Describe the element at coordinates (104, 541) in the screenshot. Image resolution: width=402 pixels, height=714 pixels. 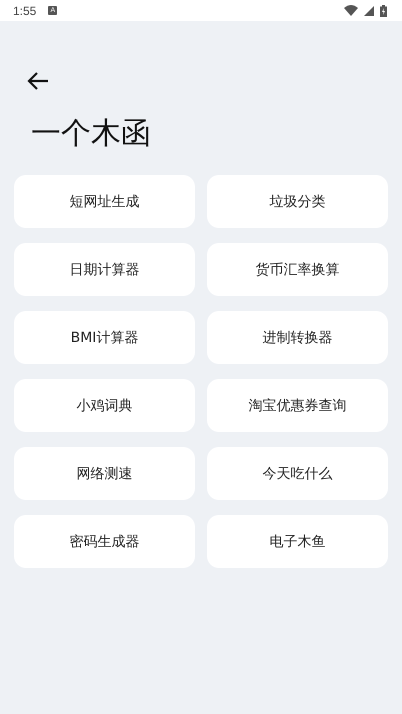
I see `tool-card: 密码生成器` at that location.